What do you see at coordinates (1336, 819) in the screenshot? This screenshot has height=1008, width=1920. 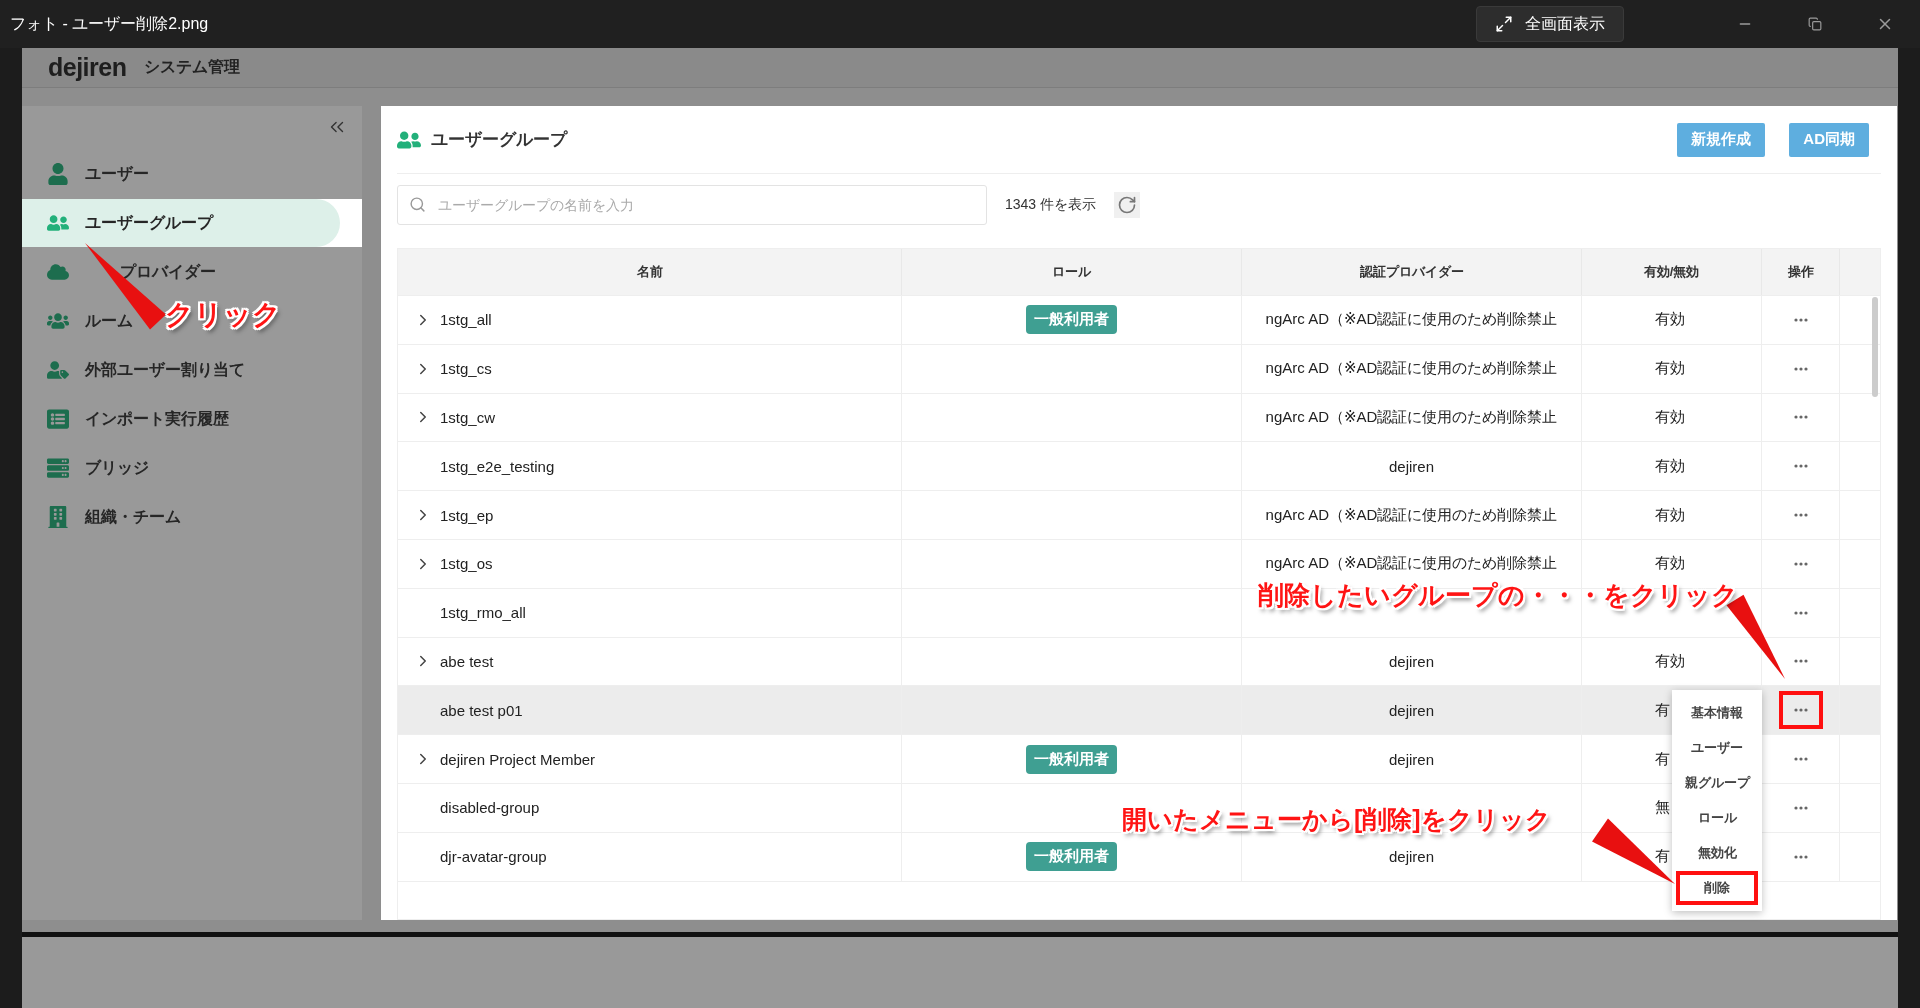 I see `annotation-text: 開いたメニューから[削除]をクリック` at bounding box center [1336, 819].